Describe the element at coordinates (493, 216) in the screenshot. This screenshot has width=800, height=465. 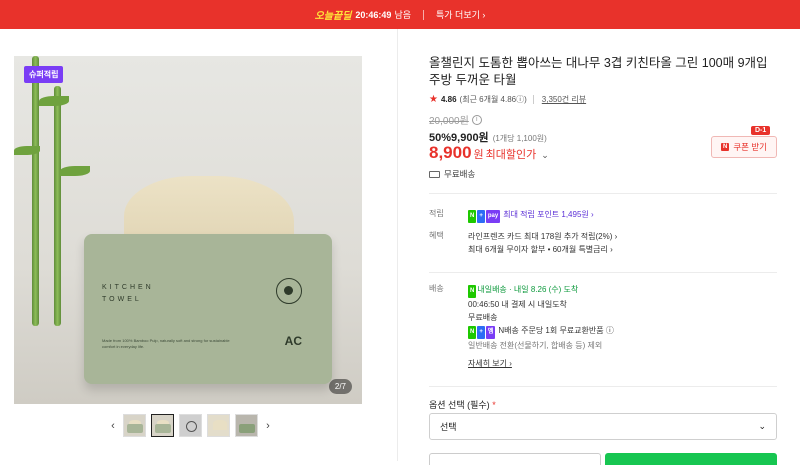
I see `pay-icon: pay` at that location.